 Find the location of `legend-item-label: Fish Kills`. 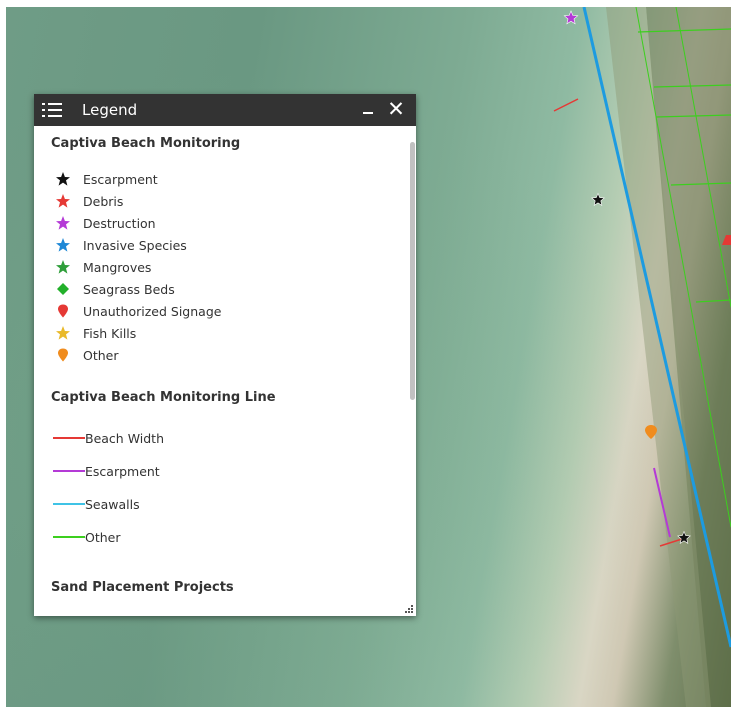

legend-item-label: Fish Kills is located at coordinates (110, 333).